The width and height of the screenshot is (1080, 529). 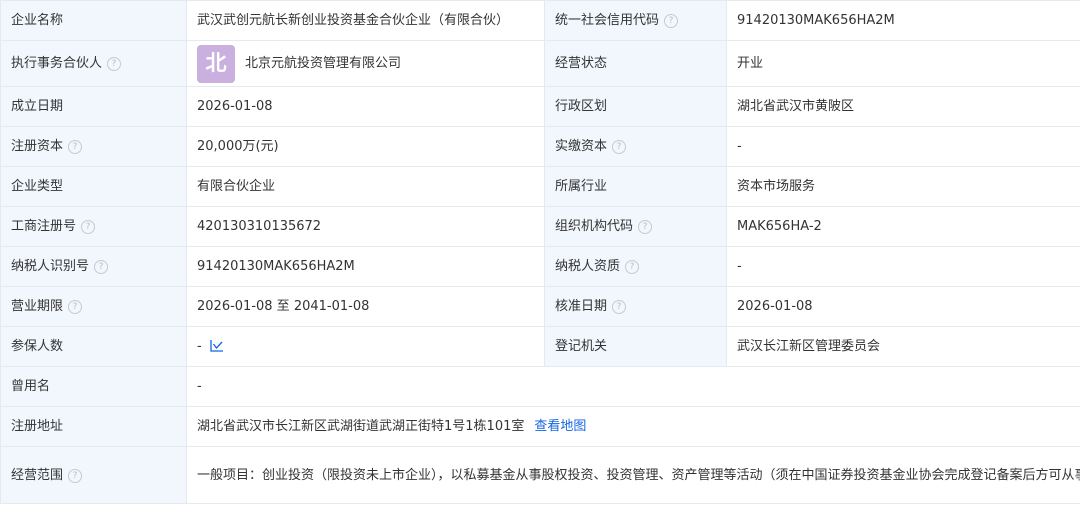 I want to click on credit-code-value: 91420130MAK656HA2M, so click(x=903, y=20).